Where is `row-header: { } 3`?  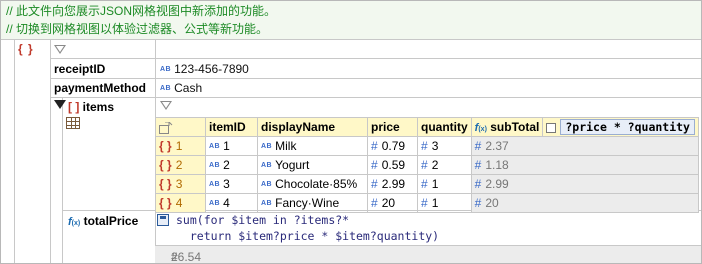 row-header: { } 3 is located at coordinates (180, 184).